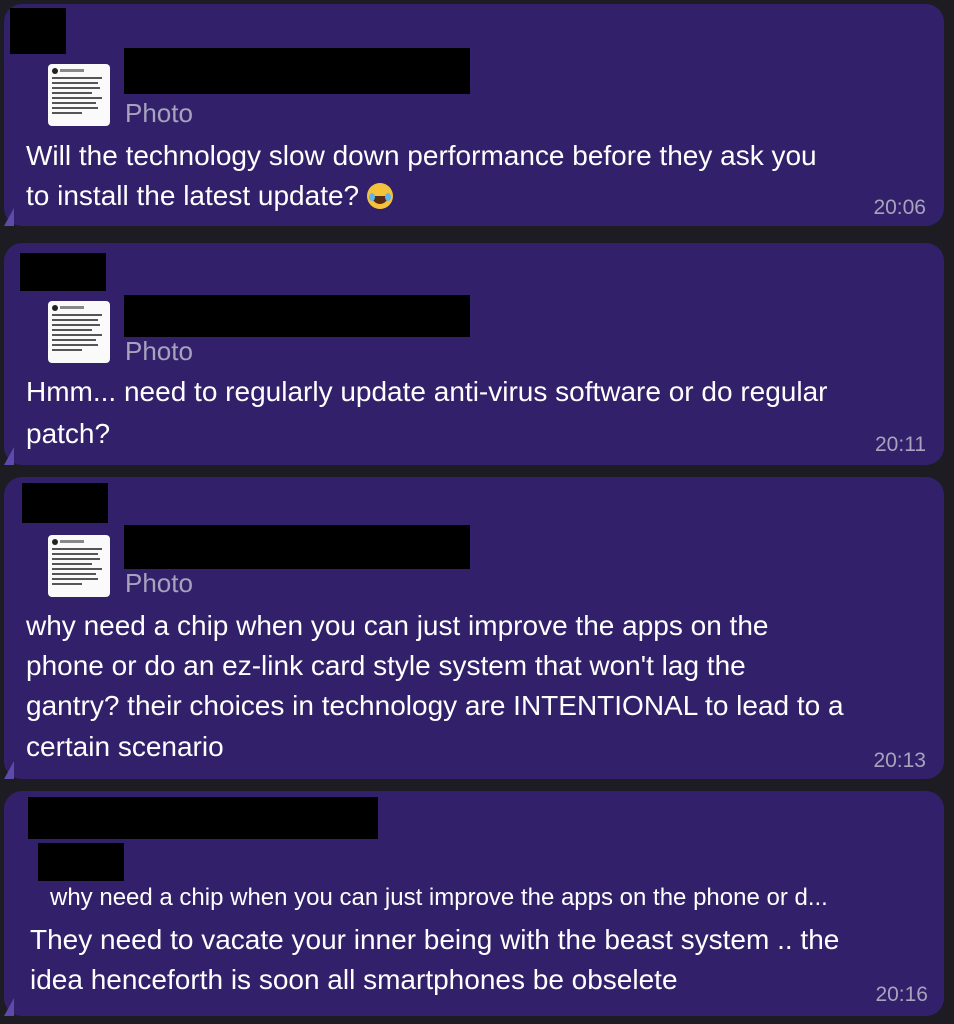 This screenshot has width=954, height=1024. Describe the element at coordinates (210, 196) in the screenshot. I see `message-text-line: to install the latest update?` at that location.